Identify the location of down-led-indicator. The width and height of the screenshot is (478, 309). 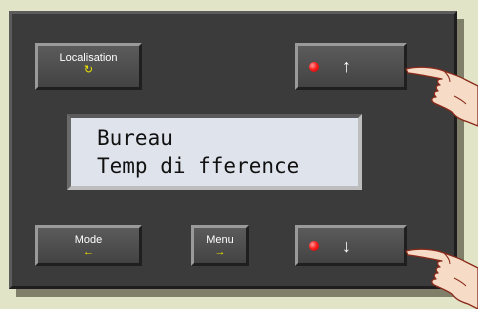
(314, 246).